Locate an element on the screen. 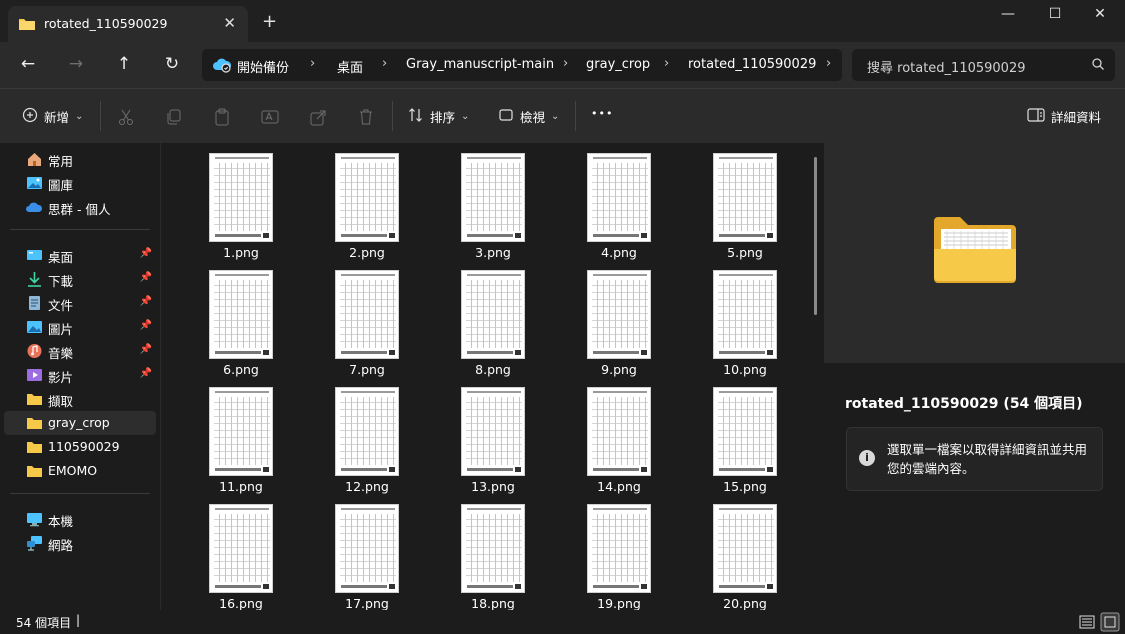 This screenshot has height=634, width=1125. copy-icon is located at coordinates (174, 117).